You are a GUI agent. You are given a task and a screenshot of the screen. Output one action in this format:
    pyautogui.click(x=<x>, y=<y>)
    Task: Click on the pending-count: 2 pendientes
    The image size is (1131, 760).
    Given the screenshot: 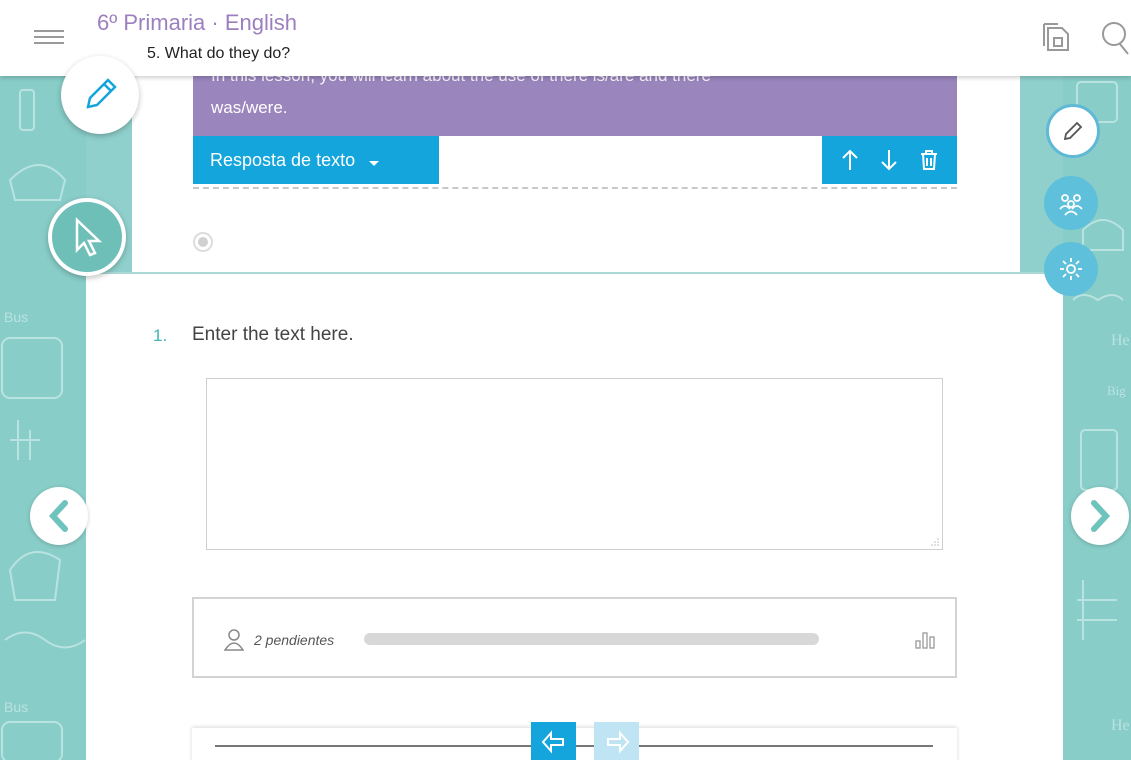 What is the action you would take?
    pyautogui.click(x=294, y=640)
    